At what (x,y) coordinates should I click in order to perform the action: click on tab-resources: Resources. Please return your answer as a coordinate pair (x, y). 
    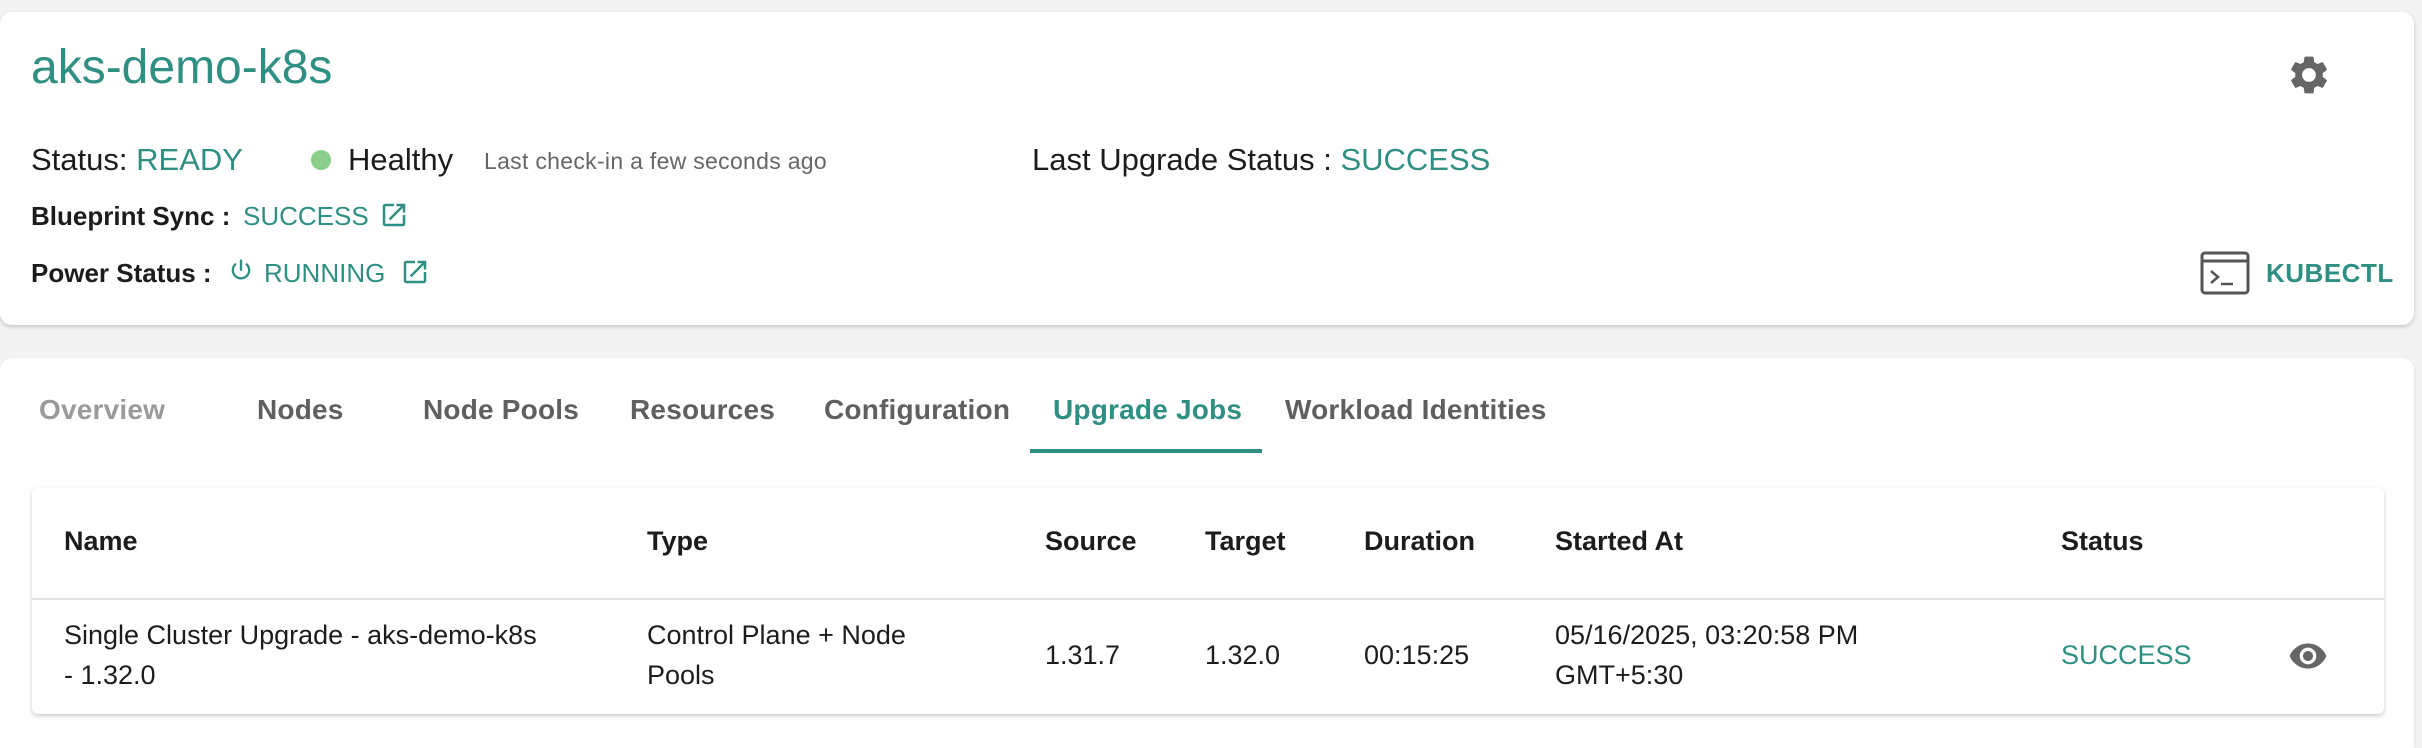
    Looking at the image, I should click on (702, 410).